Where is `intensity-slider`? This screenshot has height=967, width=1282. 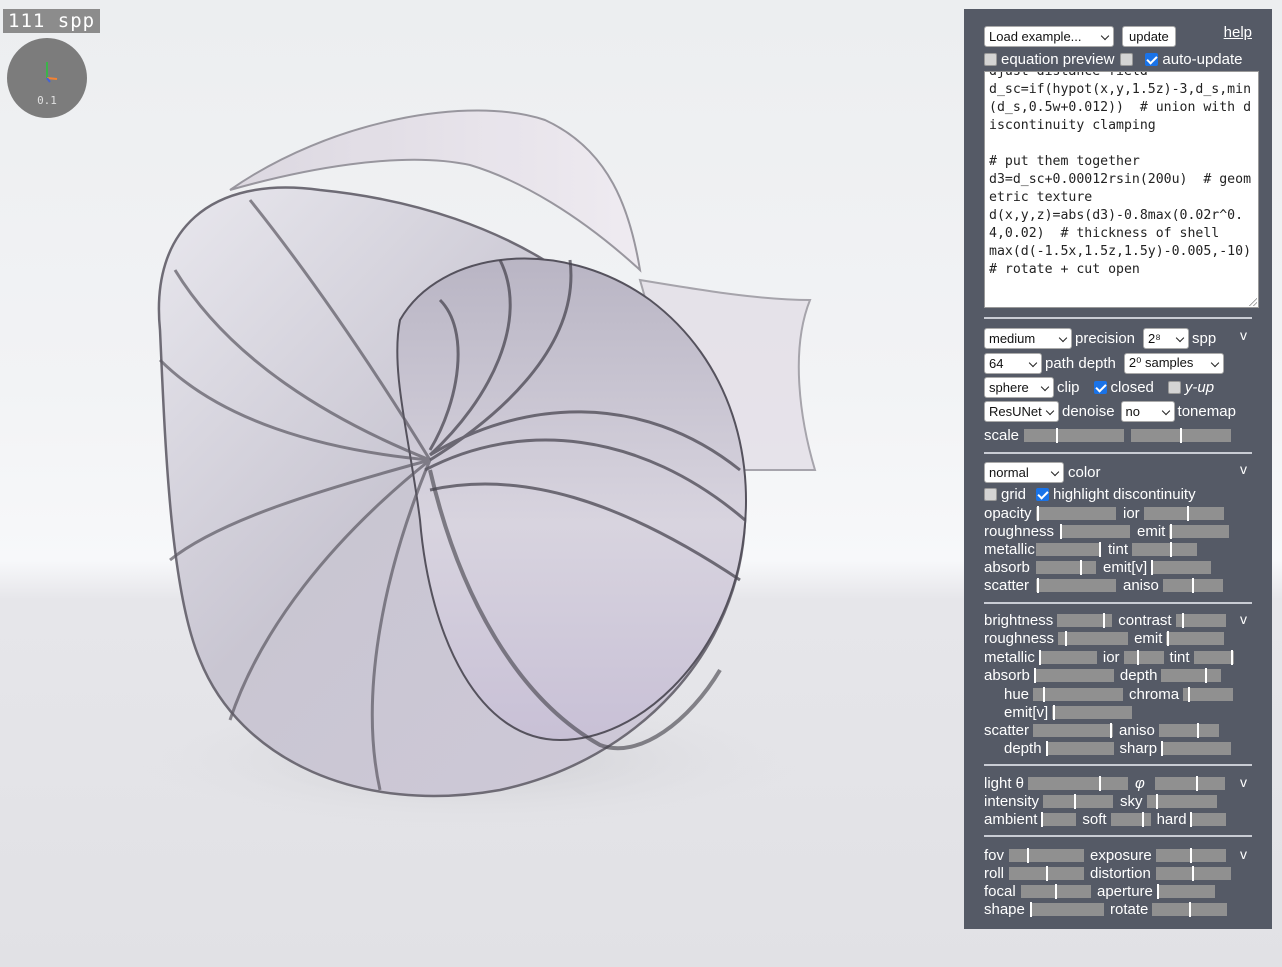 intensity-slider is located at coordinates (1078, 801).